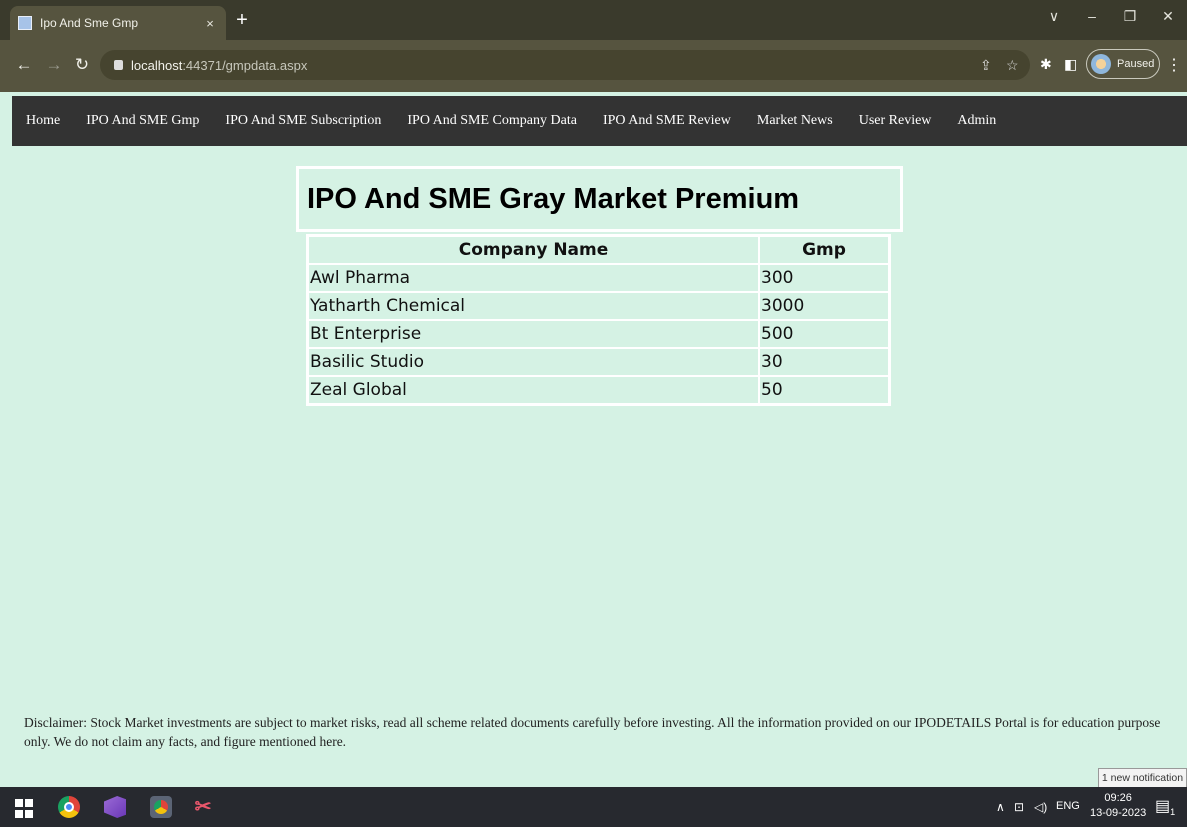 Image resolution: width=1187 pixels, height=827 pixels. I want to click on tab-search-icon: ∨, so click(1054, 16).